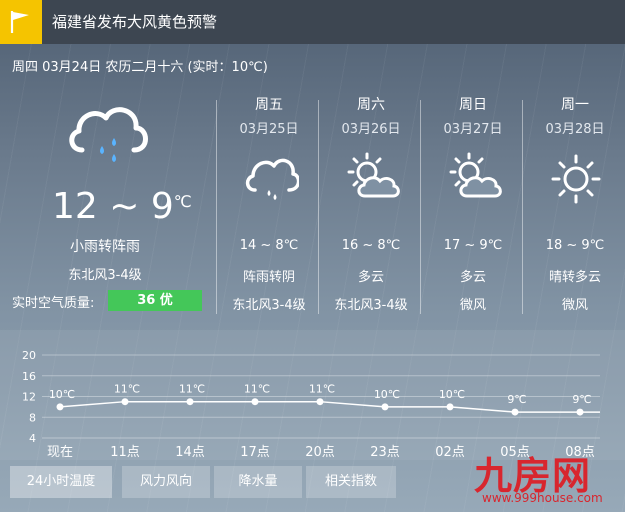 The image size is (625, 512). I want to click on forecast-date: 03月26日, so click(371, 129).